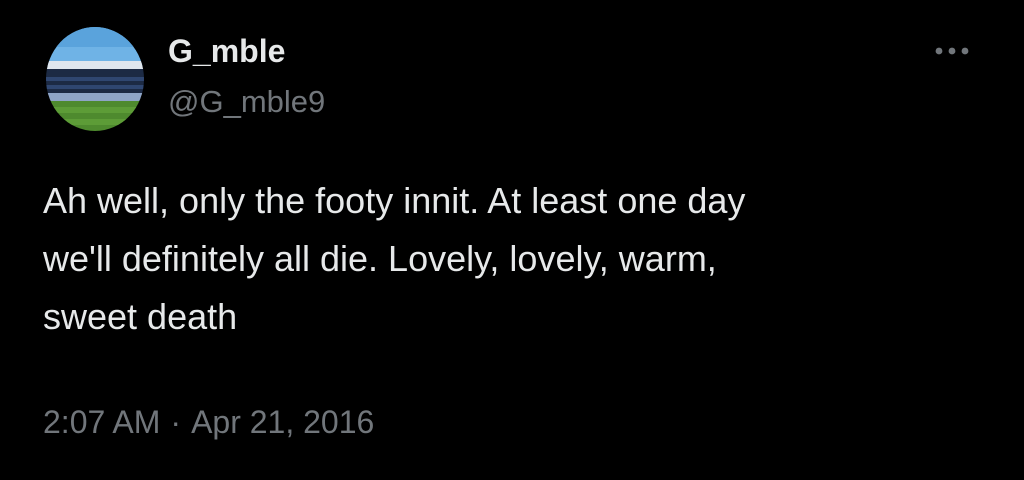  I want to click on more-options-icon, so click(952, 51).